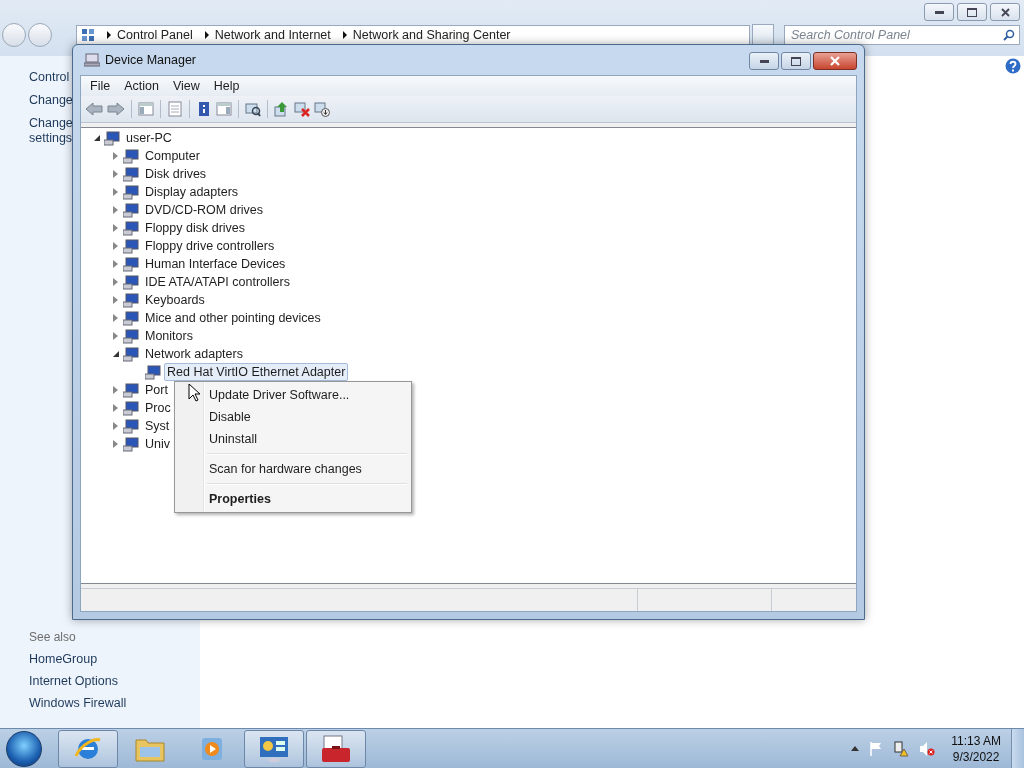  What do you see at coordinates (94, 109) in the screenshot?
I see `back-arrow-icon` at bounding box center [94, 109].